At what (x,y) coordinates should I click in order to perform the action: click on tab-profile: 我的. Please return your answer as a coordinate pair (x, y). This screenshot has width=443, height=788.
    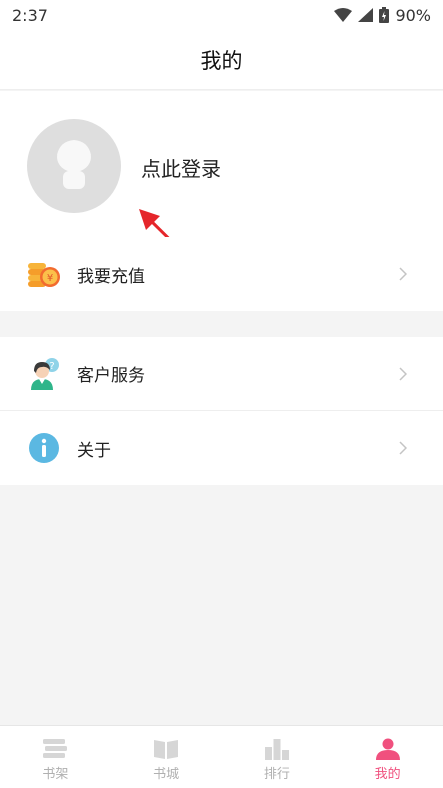
    Looking at the image, I should click on (387, 757).